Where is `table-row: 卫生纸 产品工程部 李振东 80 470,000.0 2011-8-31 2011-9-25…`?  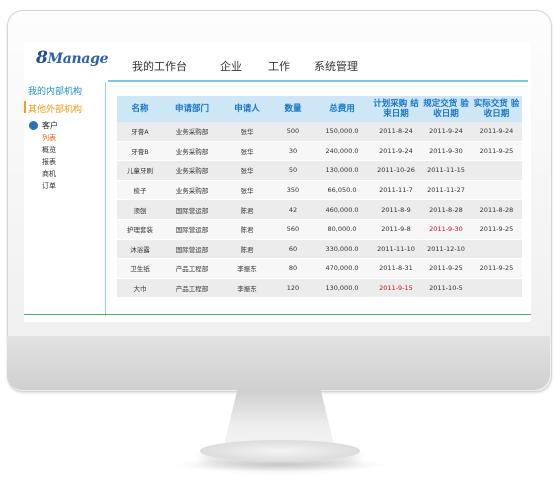 table-row: 卫生纸 产品工程部 李振东 80 470,000.0 2011-8-31 2011-9-25… is located at coordinates (319, 268).